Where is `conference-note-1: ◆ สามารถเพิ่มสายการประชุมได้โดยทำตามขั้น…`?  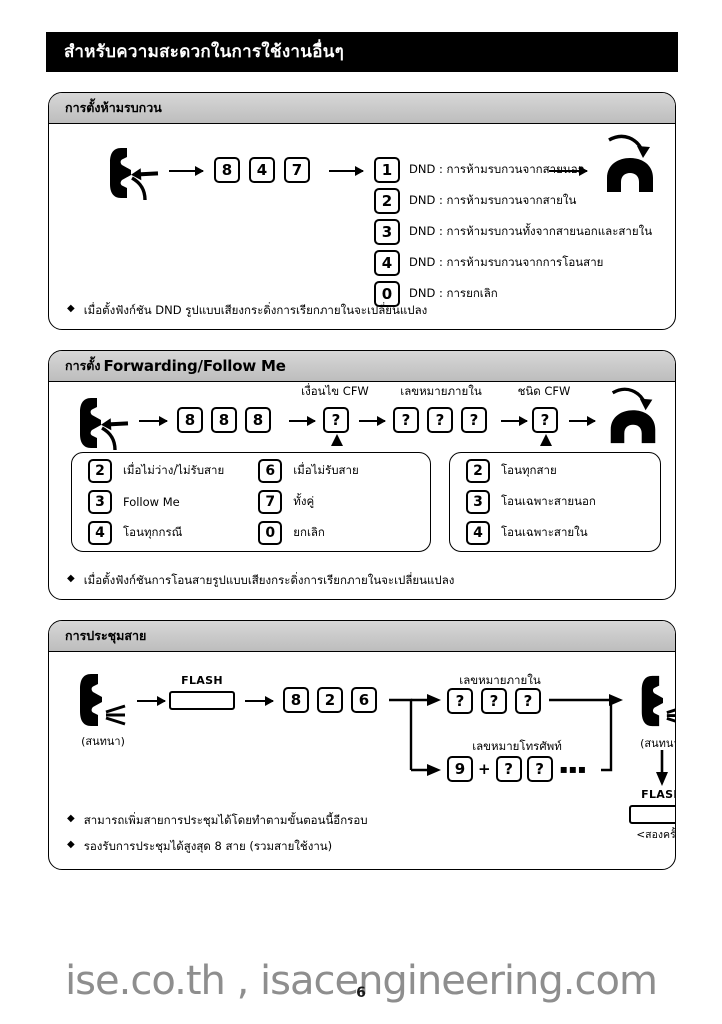
conference-note-1: ◆ สามารถเพิ่มสายการประชุมได้โดยทำตามขั้น… is located at coordinates (217, 821).